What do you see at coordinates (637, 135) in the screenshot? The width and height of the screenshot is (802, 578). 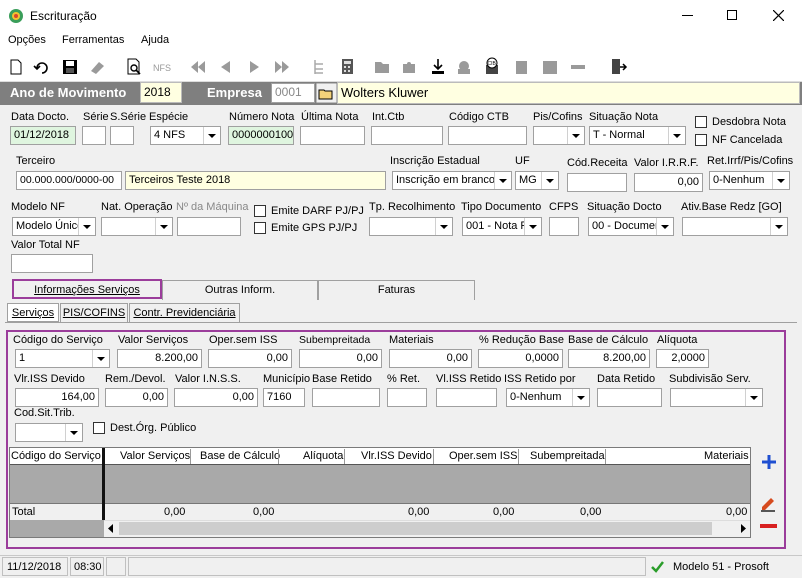 I see `situacao-select: T - Normal` at bounding box center [637, 135].